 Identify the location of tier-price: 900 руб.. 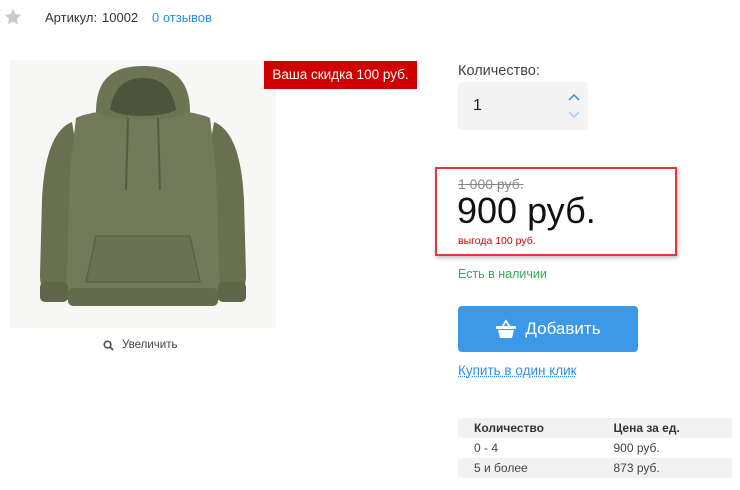
(636, 448).